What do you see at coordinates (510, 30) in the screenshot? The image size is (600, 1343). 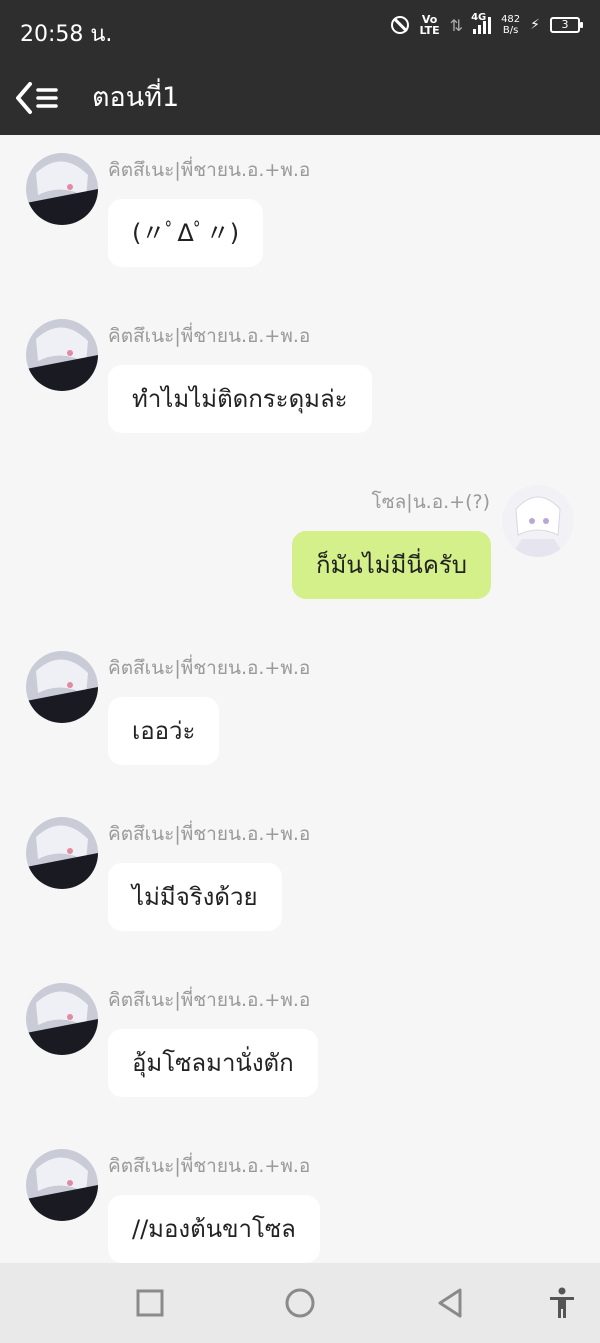 I see `speed-unit: B/s` at bounding box center [510, 30].